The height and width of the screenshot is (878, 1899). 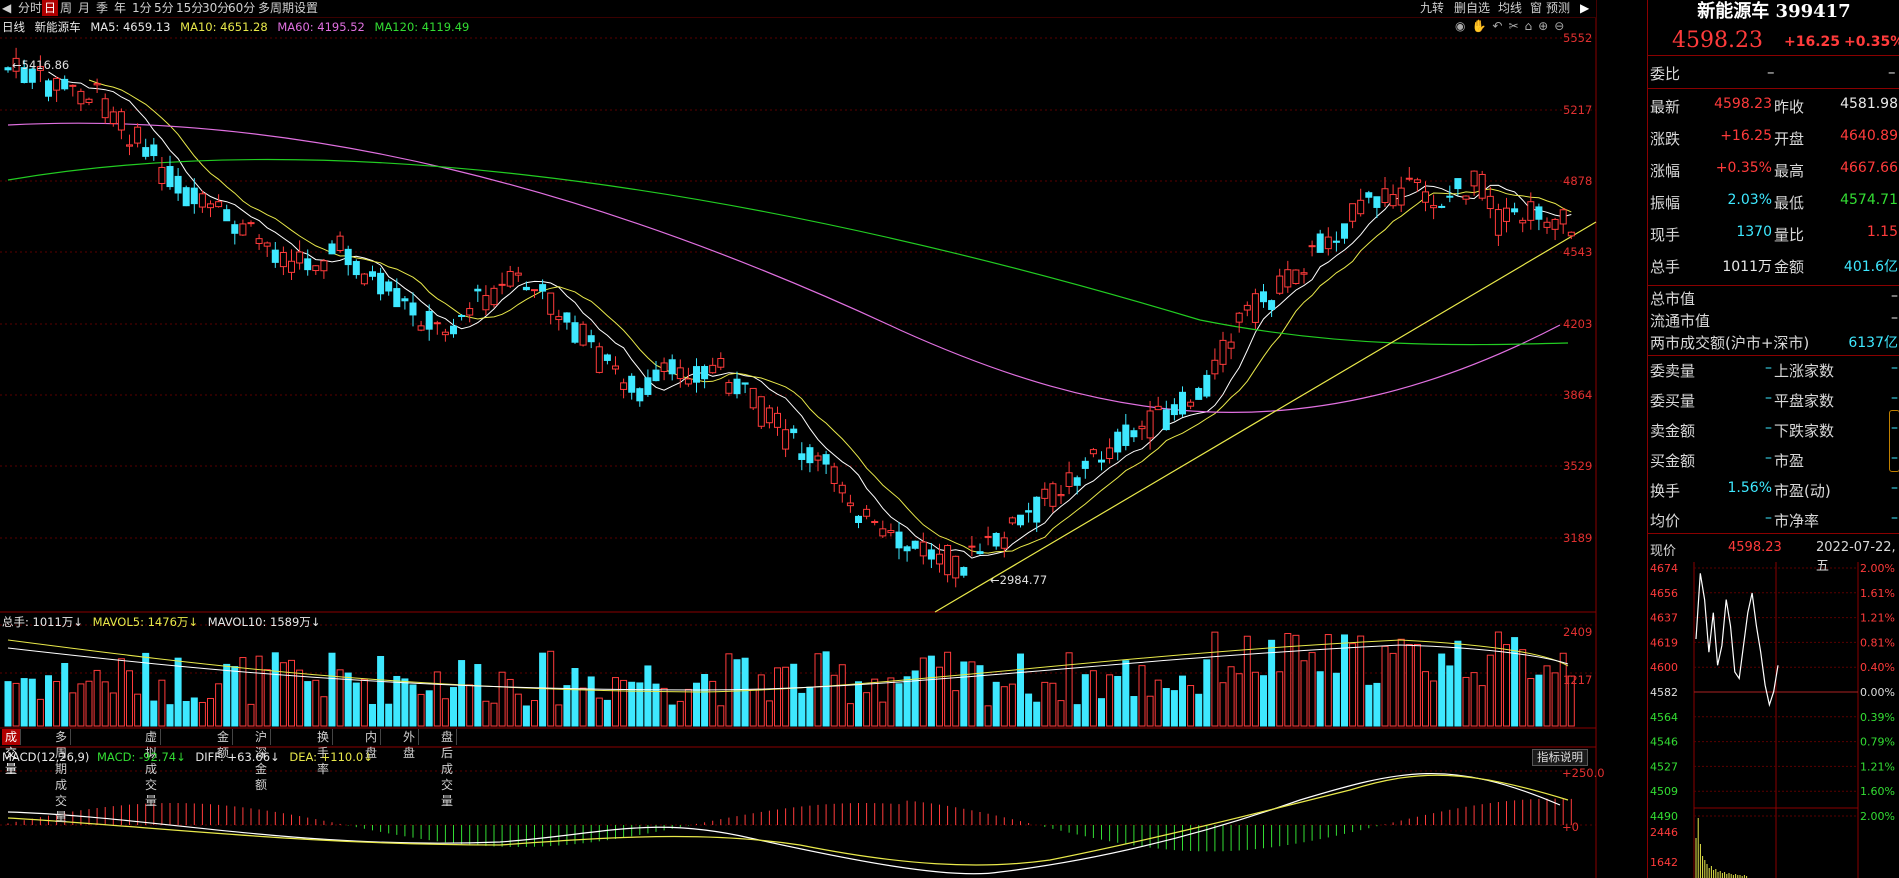 What do you see at coordinates (62, 776) in the screenshot?
I see `indicator-tab-1: 多周期成交量` at bounding box center [62, 776].